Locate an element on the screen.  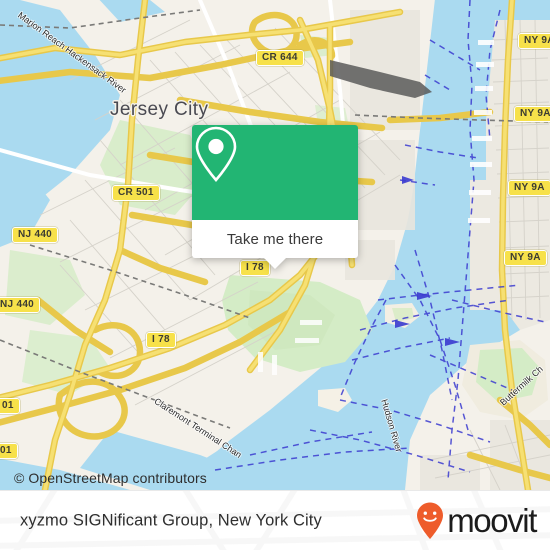
map-pin-icon is located at coordinates (216, 154).